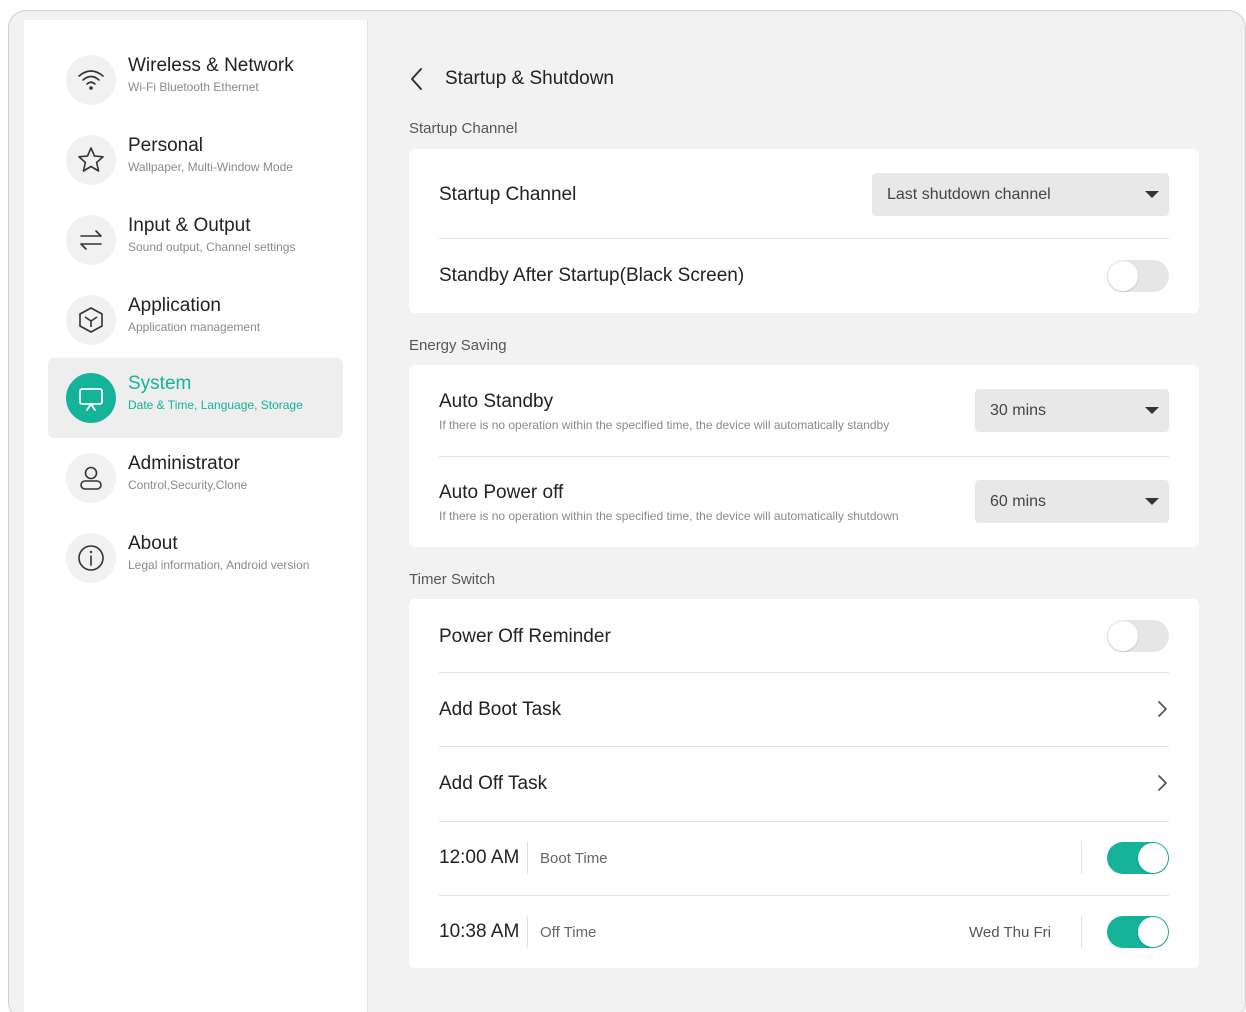  Describe the element at coordinates (174, 305) in the screenshot. I see `sidebar-item-title: Application` at that location.